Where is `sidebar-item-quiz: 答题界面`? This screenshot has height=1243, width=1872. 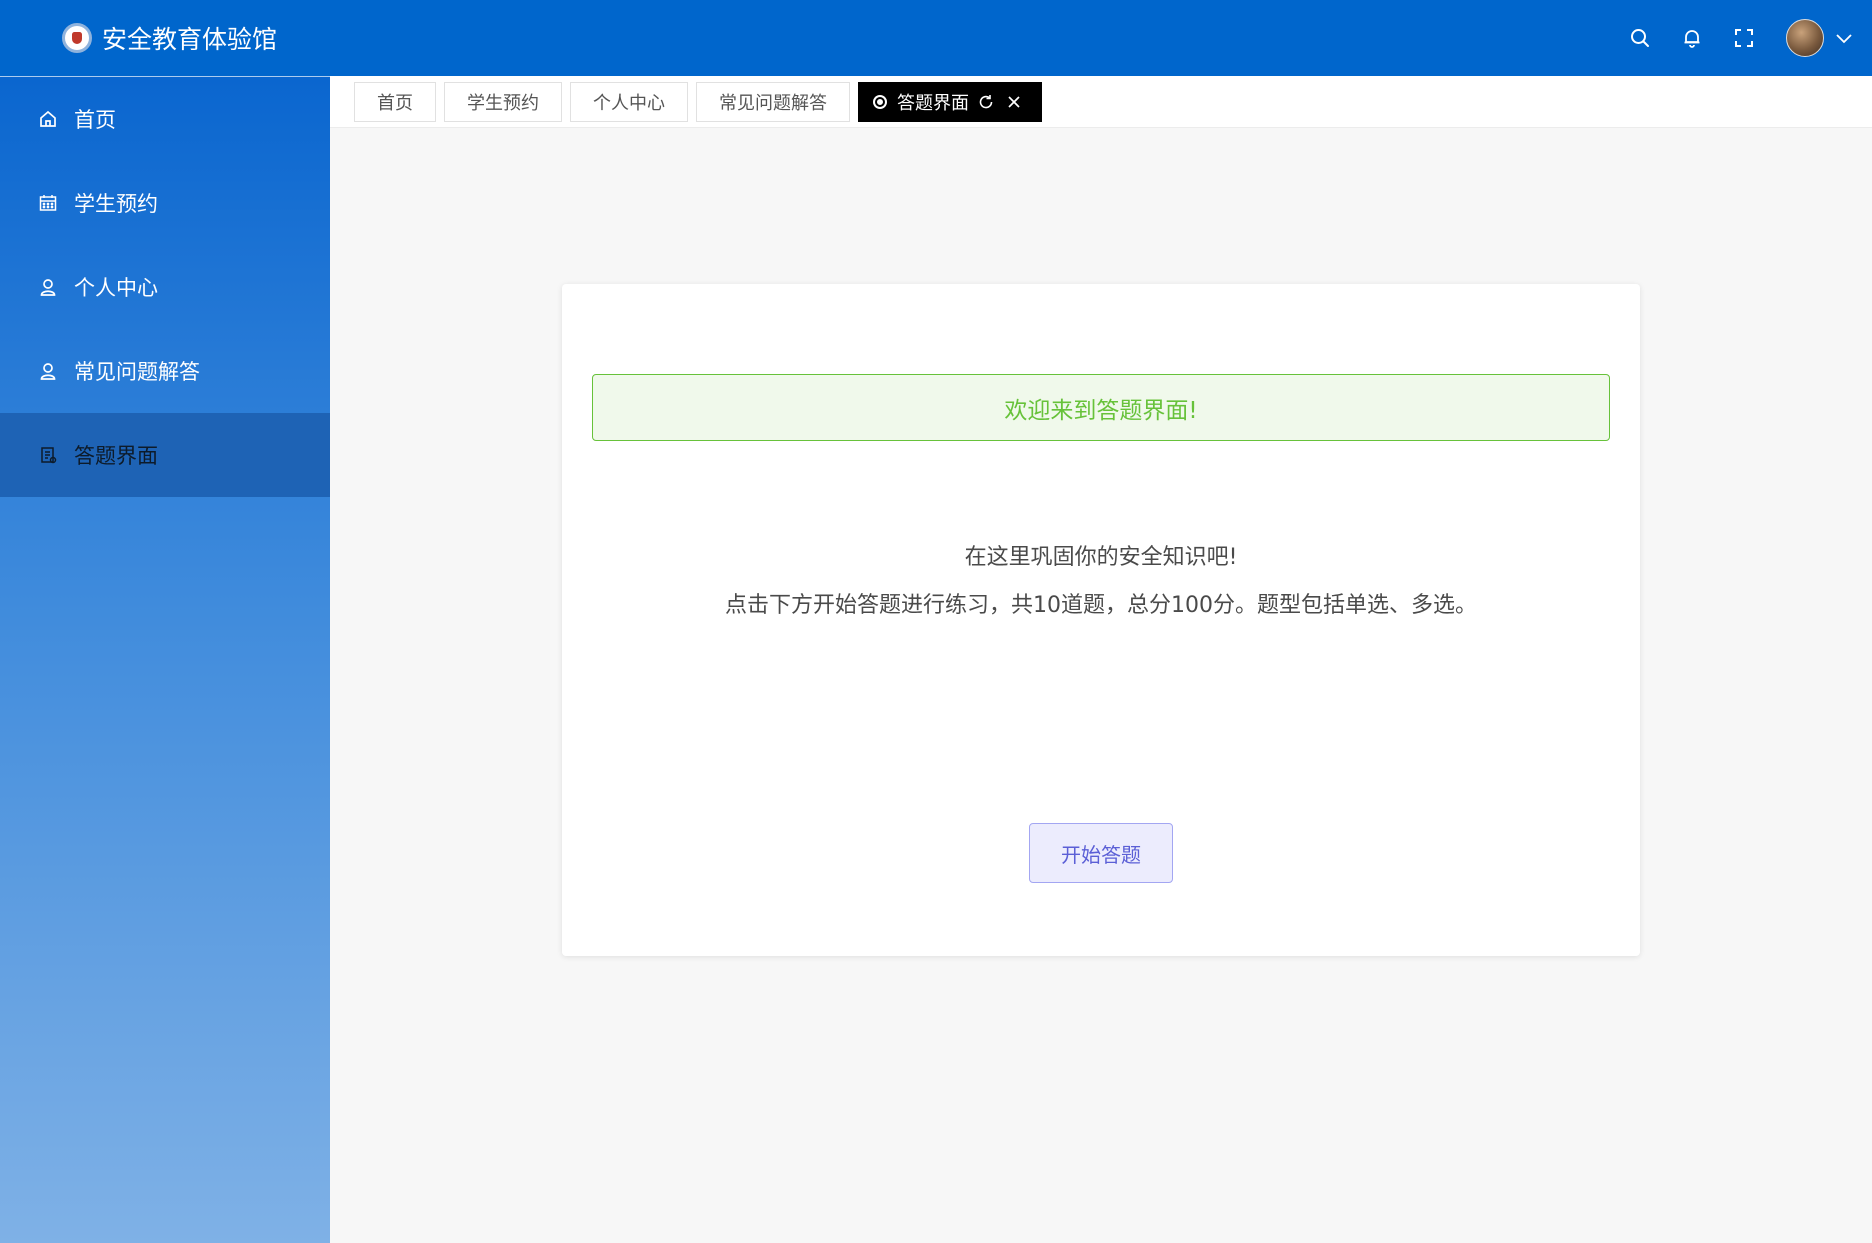
sidebar-item-quiz: 答题界面 is located at coordinates (165, 455).